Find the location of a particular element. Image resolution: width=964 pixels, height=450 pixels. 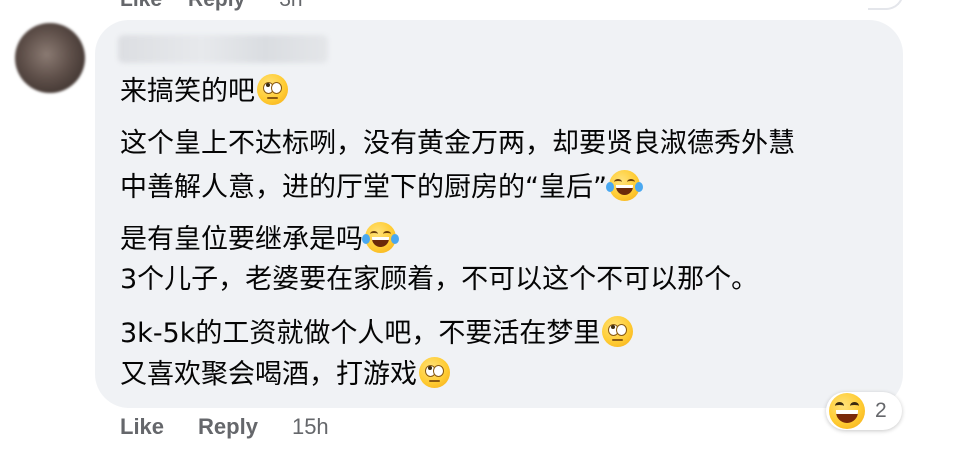

previous-comment-actions: Like Reply 3h is located at coordinates (211, 6).